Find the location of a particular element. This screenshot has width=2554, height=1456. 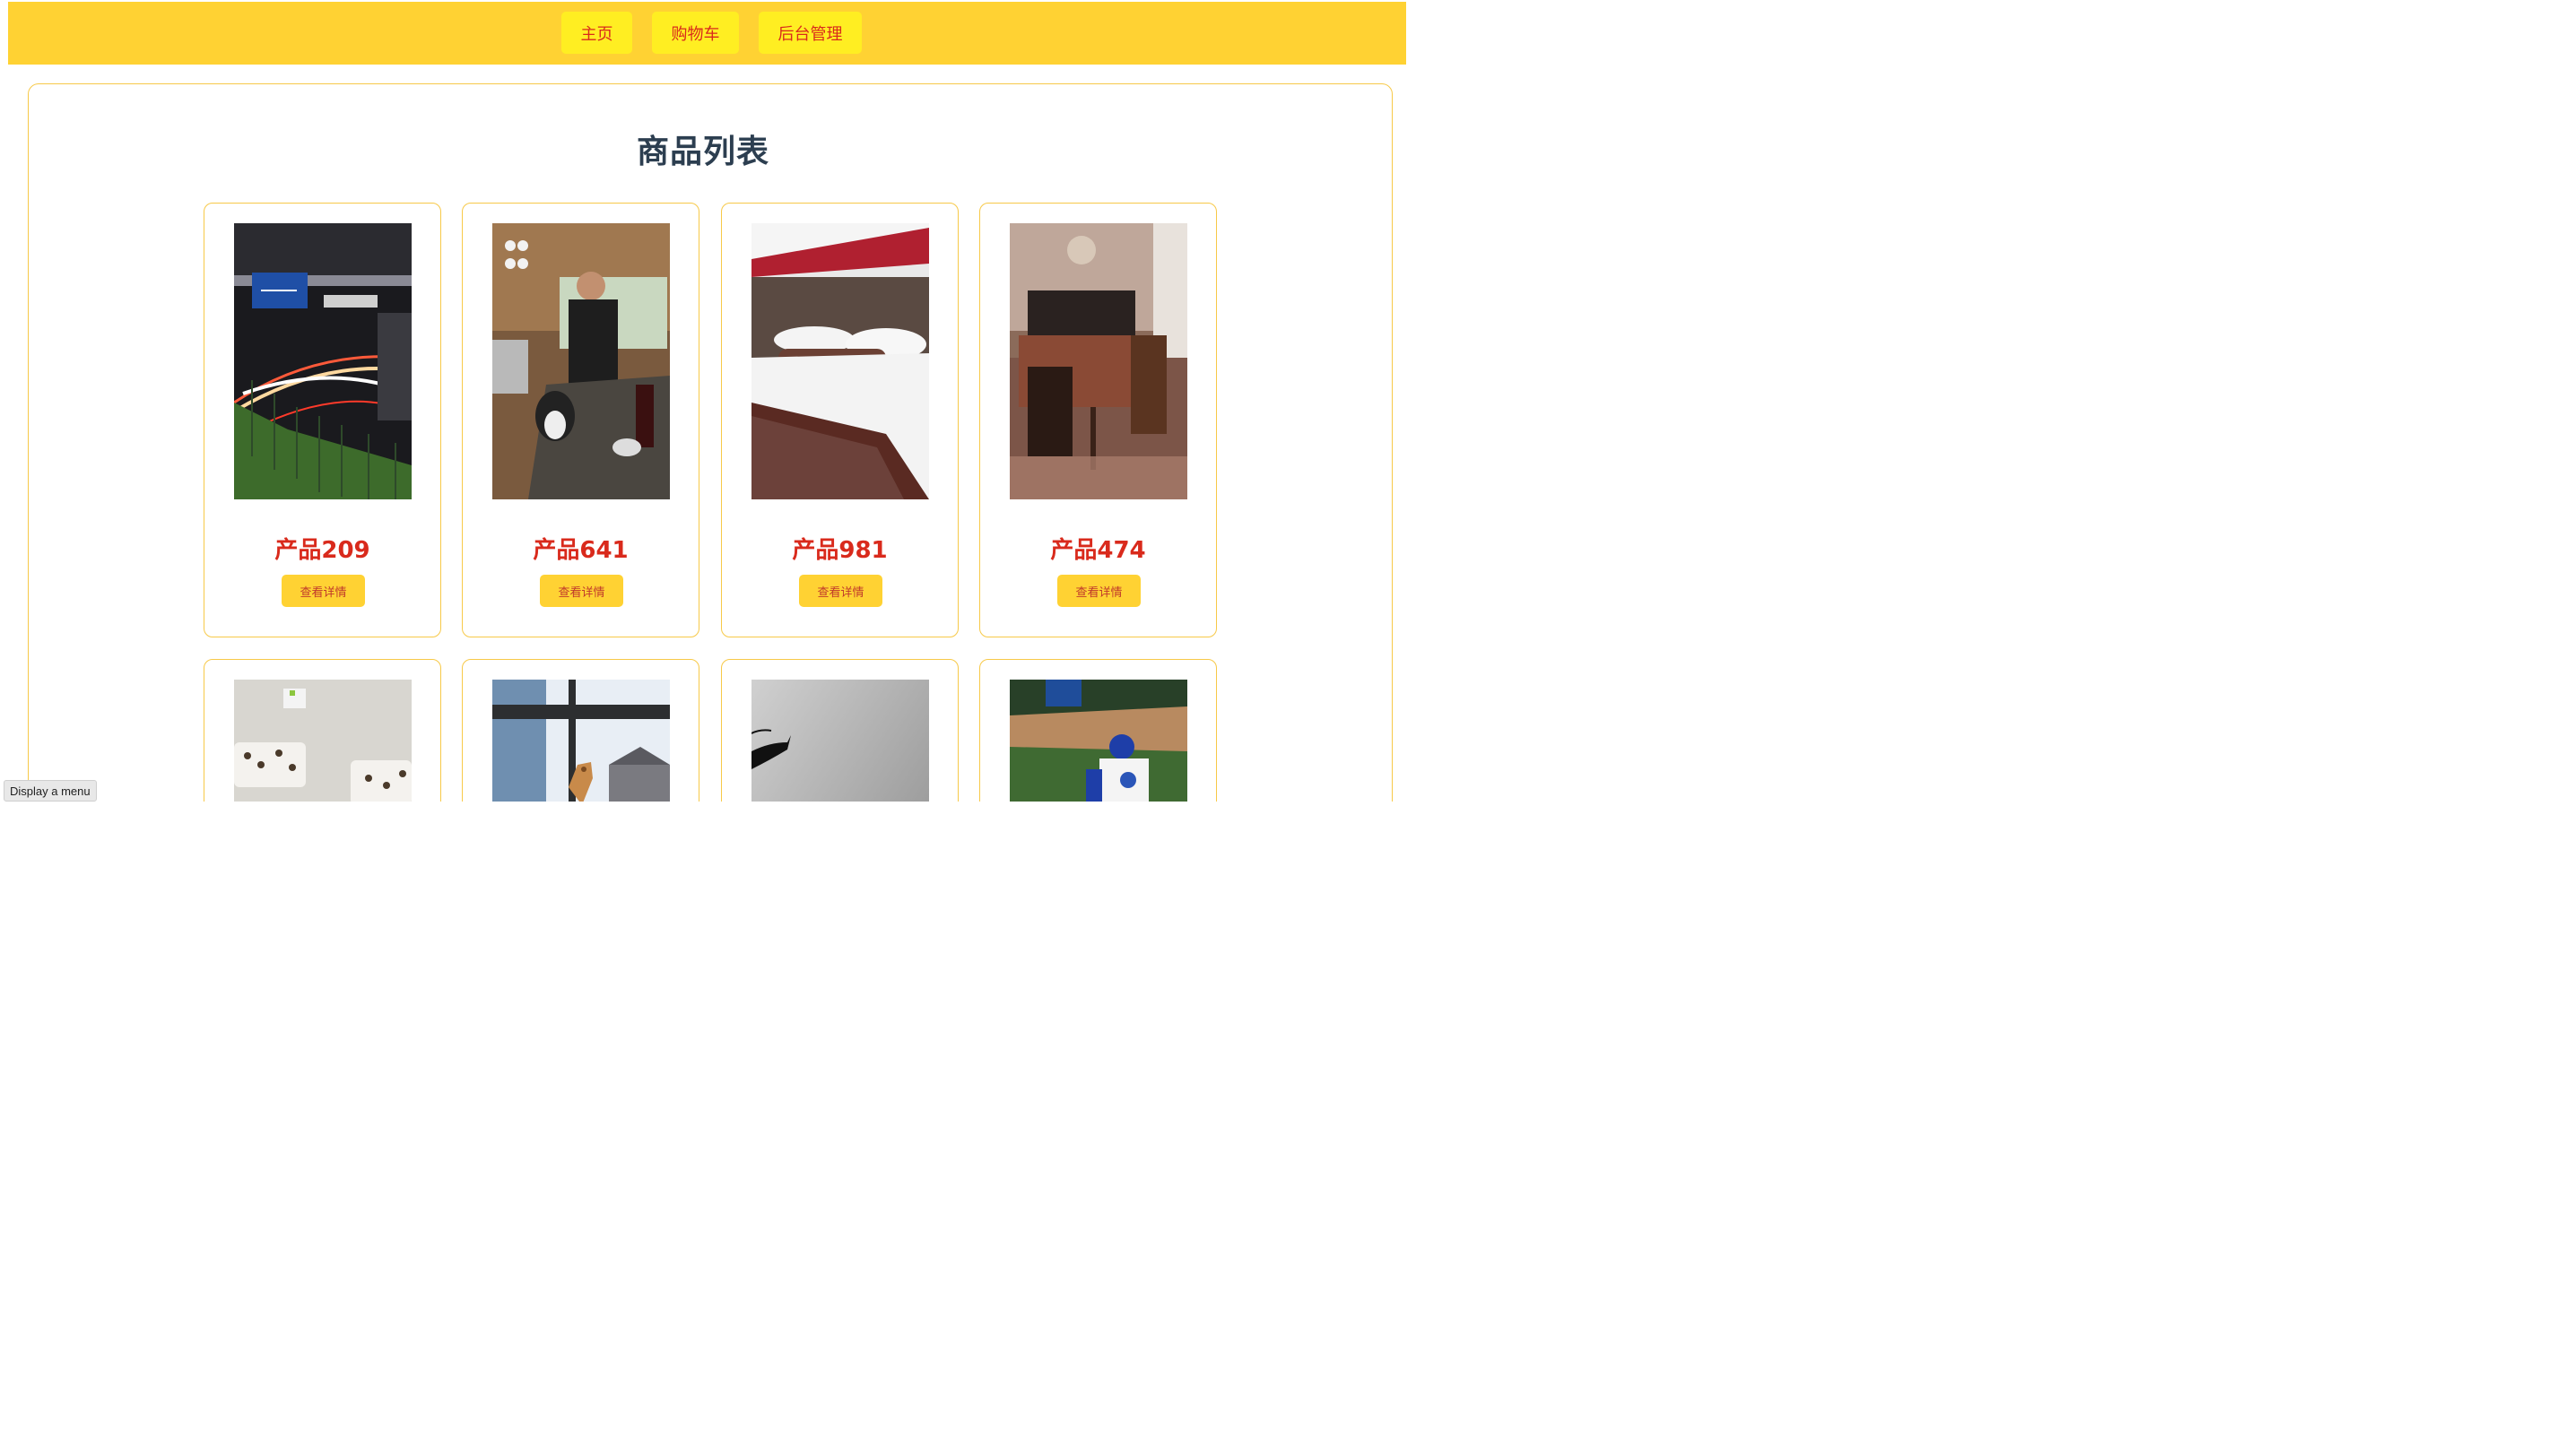

giraffe-window-image is located at coordinates (581, 741).